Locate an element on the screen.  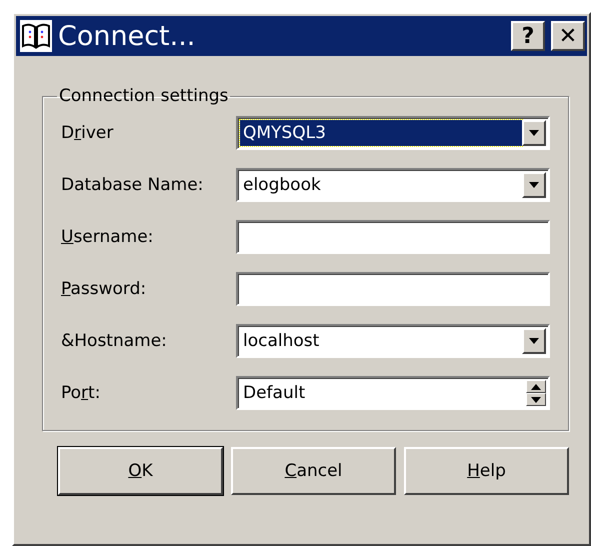
field-value: localhost is located at coordinates (281, 341).